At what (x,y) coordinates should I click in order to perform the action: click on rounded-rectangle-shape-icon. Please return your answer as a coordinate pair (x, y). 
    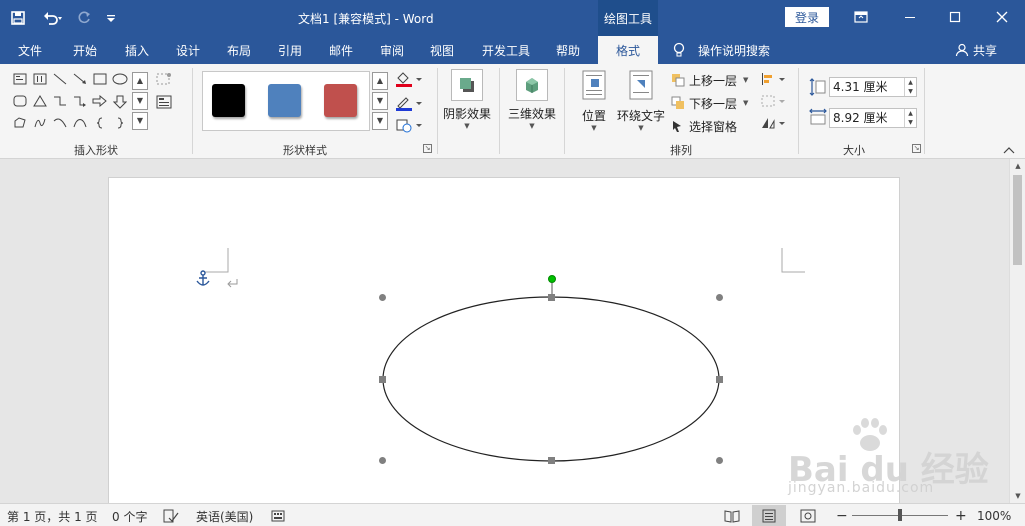
    Looking at the image, I should click on (20, 102).